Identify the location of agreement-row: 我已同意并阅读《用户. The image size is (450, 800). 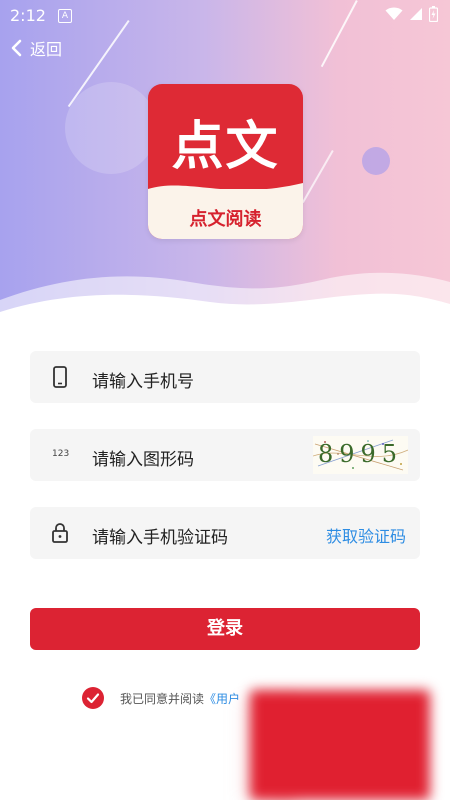
(161, 698).